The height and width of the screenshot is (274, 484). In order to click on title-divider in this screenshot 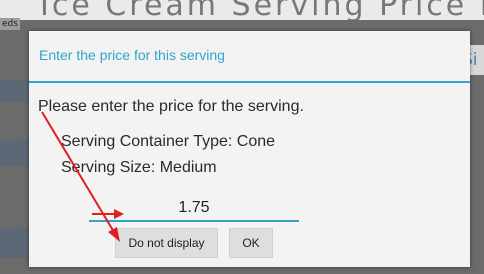, I will do `click(249, 82)`.